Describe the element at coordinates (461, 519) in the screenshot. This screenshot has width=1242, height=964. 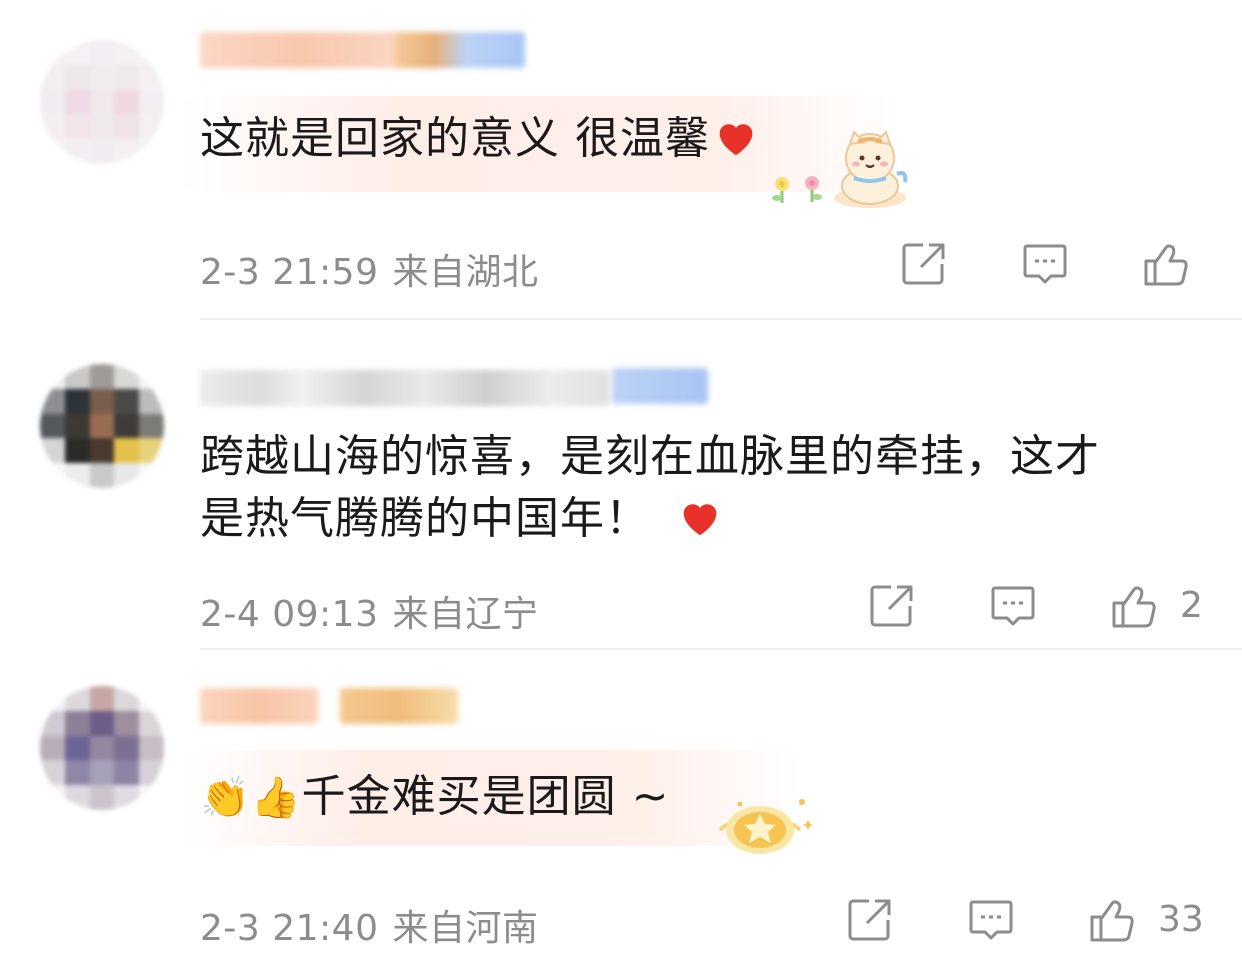
I see `comment-text-line-2: 是热气腾腾的中国年！` at that location.